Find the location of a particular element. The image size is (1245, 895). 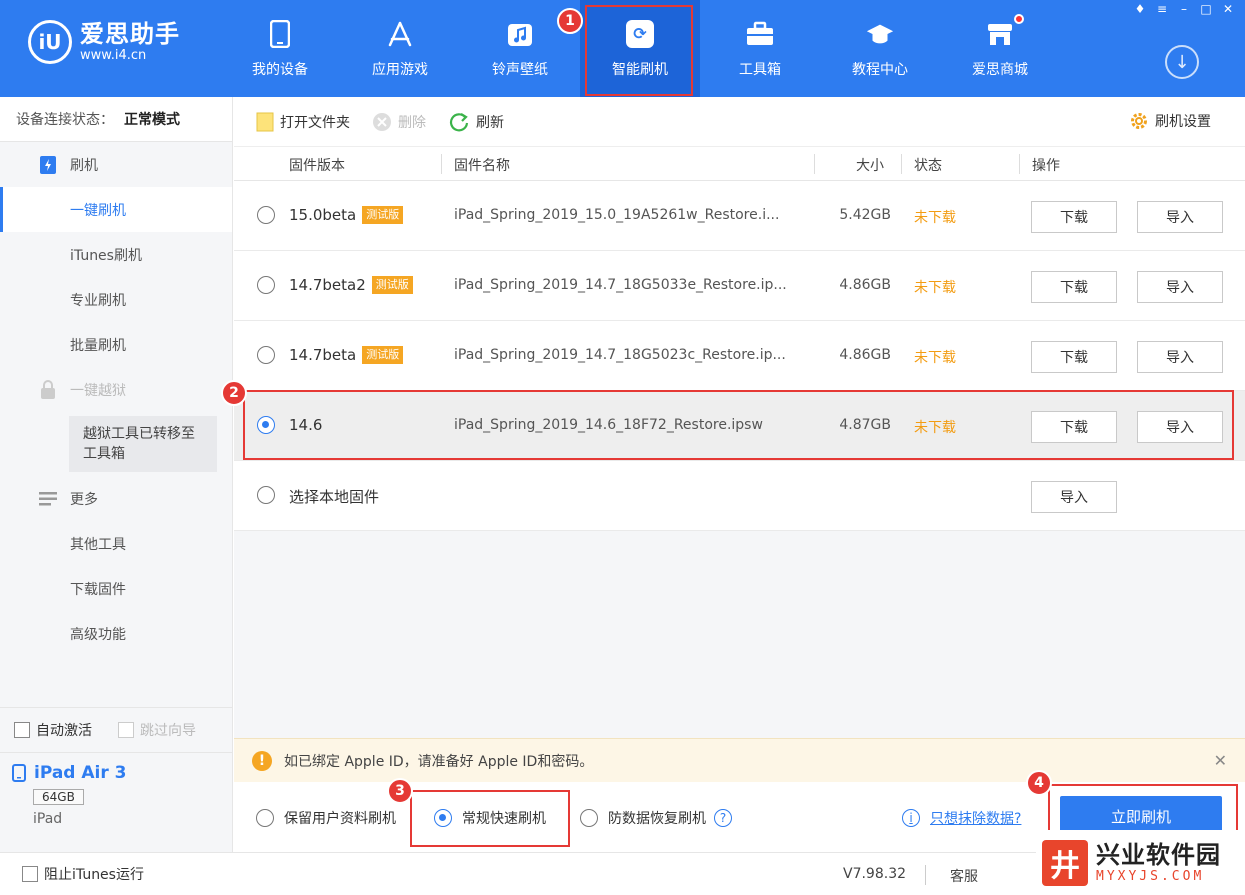

local-firmware-radio is located at coordinates (266, 495).